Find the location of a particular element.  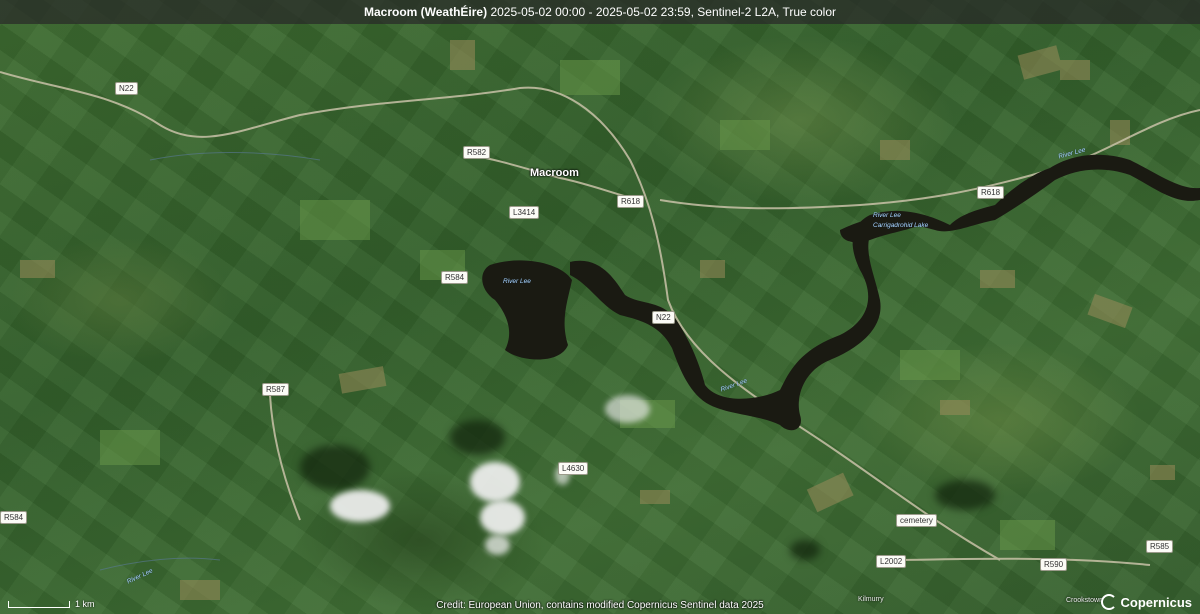

map-title-place: Macroom (WeathÉire) is located at coordinates (425, 12).